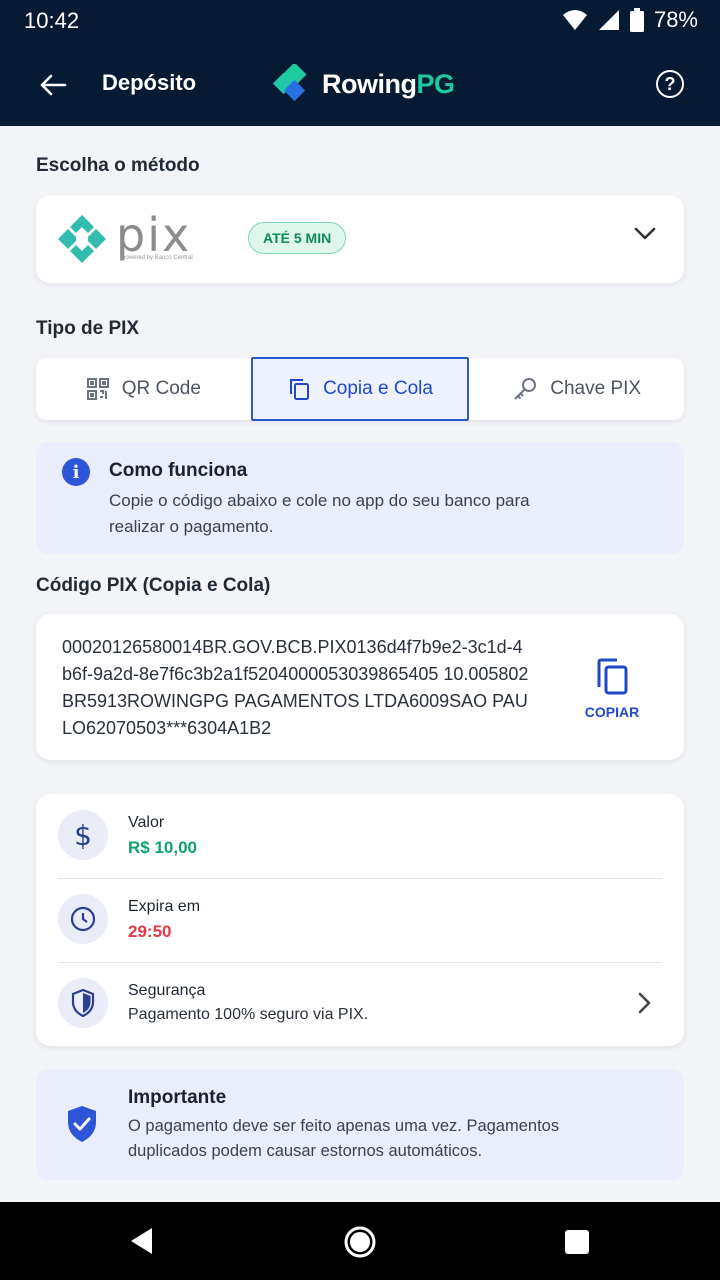  Describe the element at coordinates (154, 235) in the screenshot. I see `pix-logo-text: pix` at that location.